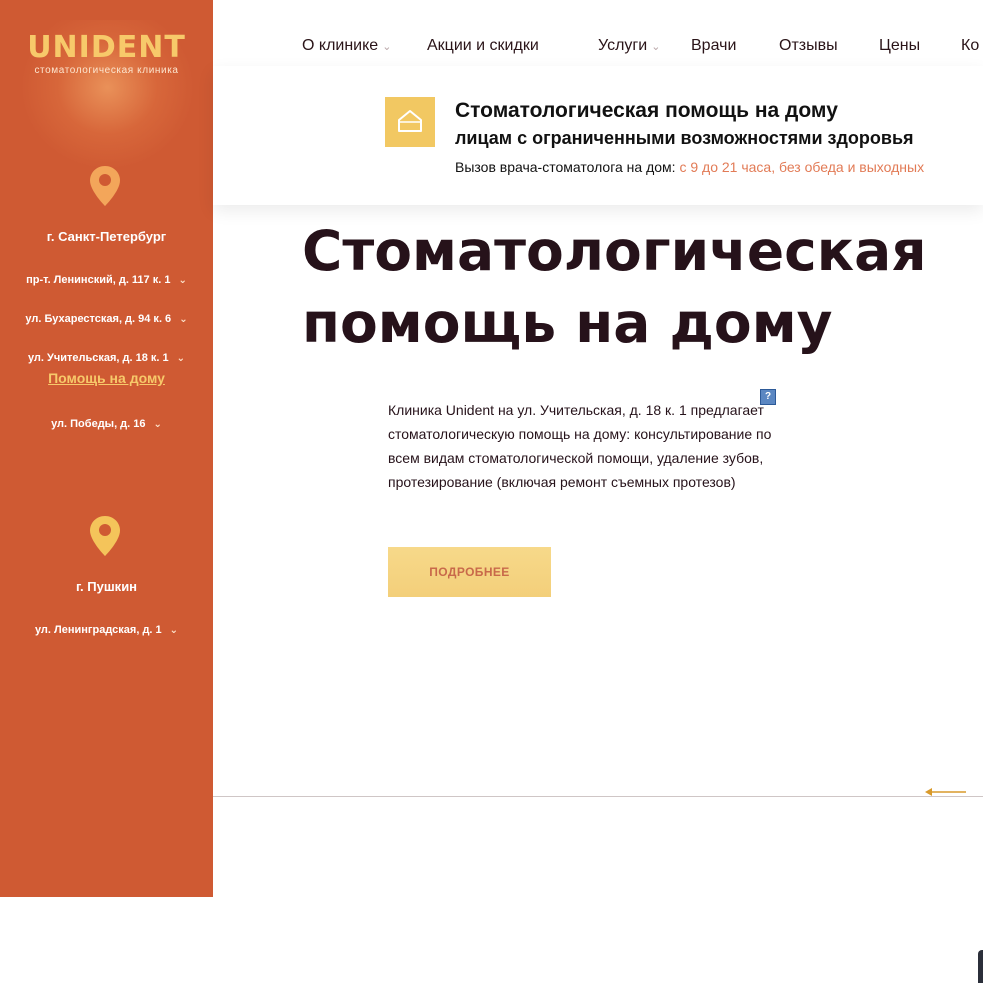 The width and height of the screenshot is (983, 983). I want to click on address-label: ул. Учительская, д. 18 к. 1, so click(98, 358).